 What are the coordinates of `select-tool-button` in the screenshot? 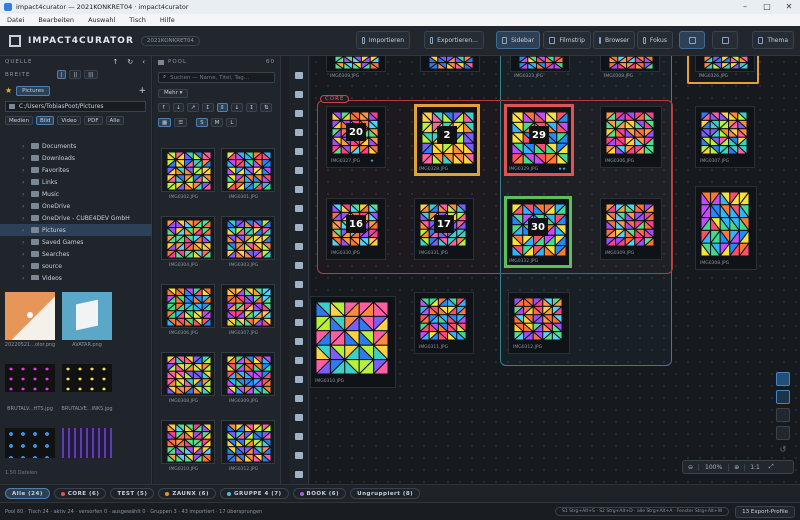 It's located at (783, 379).